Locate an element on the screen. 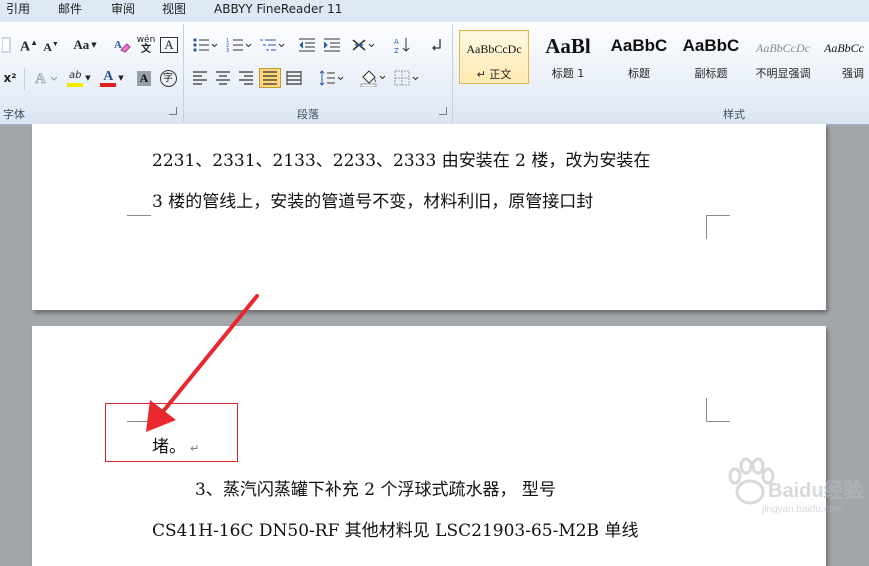 The image size is (869, 566). baidu-jingyan-watermark: Baidu经验 jingyan.baidu.com is located at coordinates (793, 492).